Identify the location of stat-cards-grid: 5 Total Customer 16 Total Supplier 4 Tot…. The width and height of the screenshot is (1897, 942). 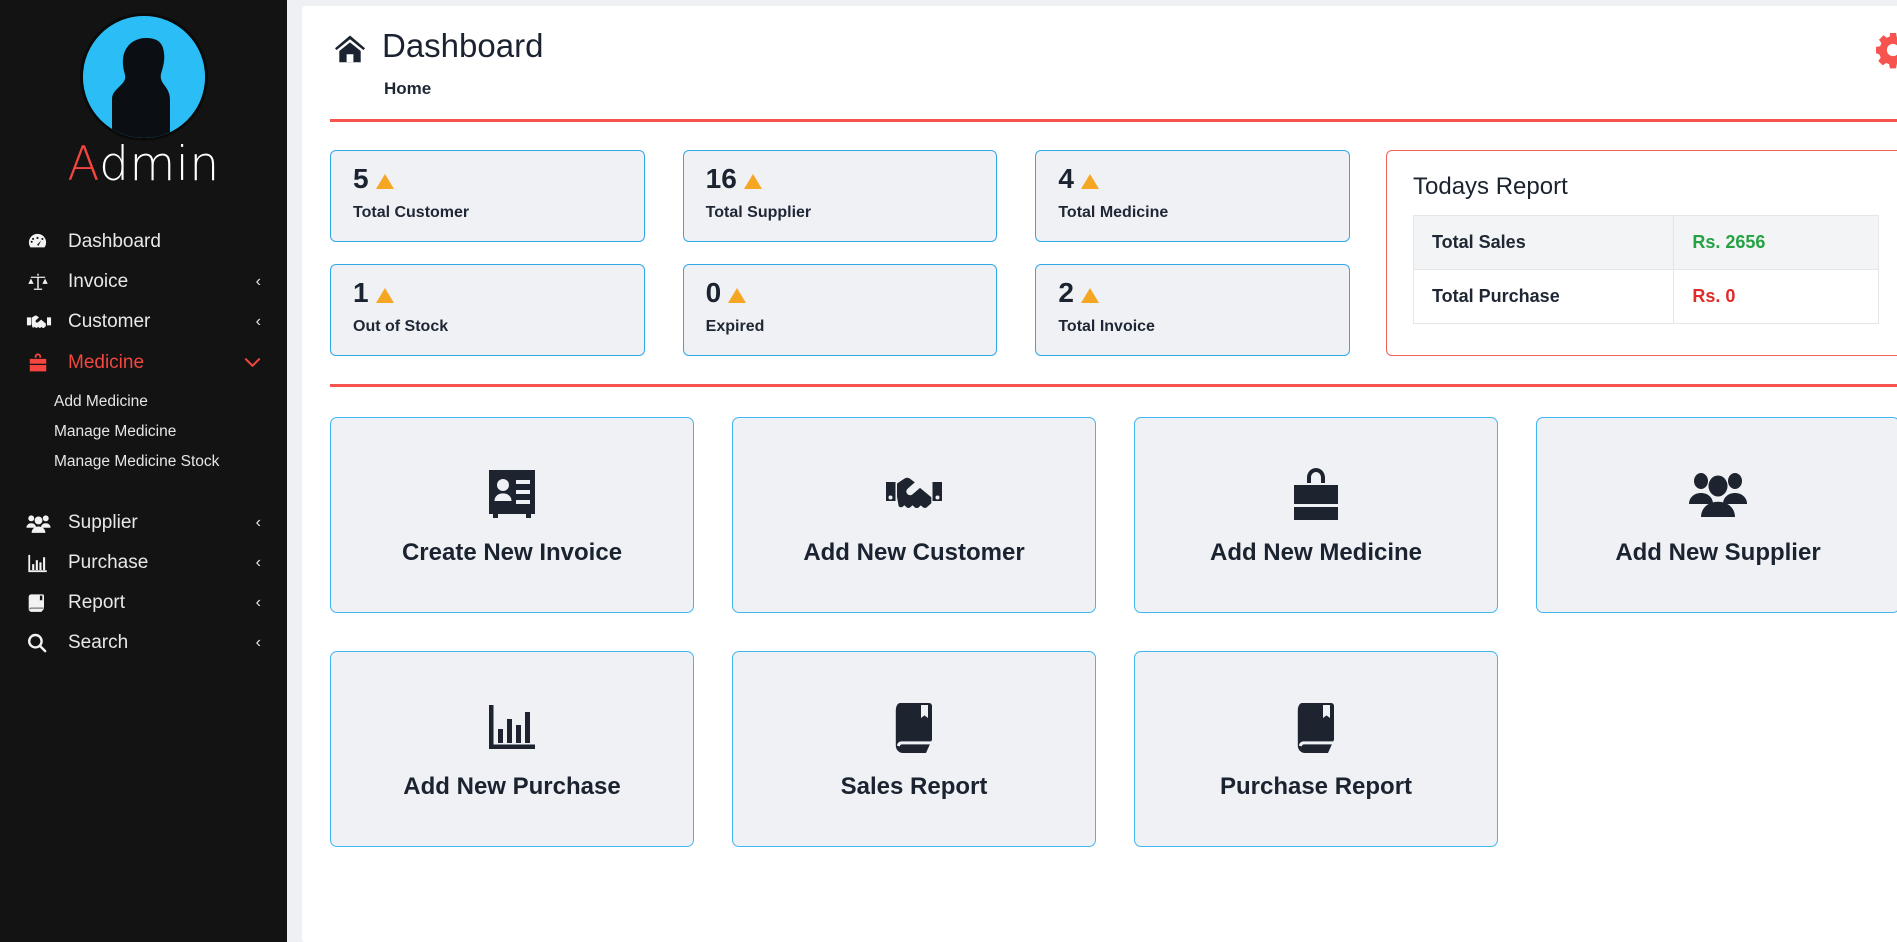
(840, 252).